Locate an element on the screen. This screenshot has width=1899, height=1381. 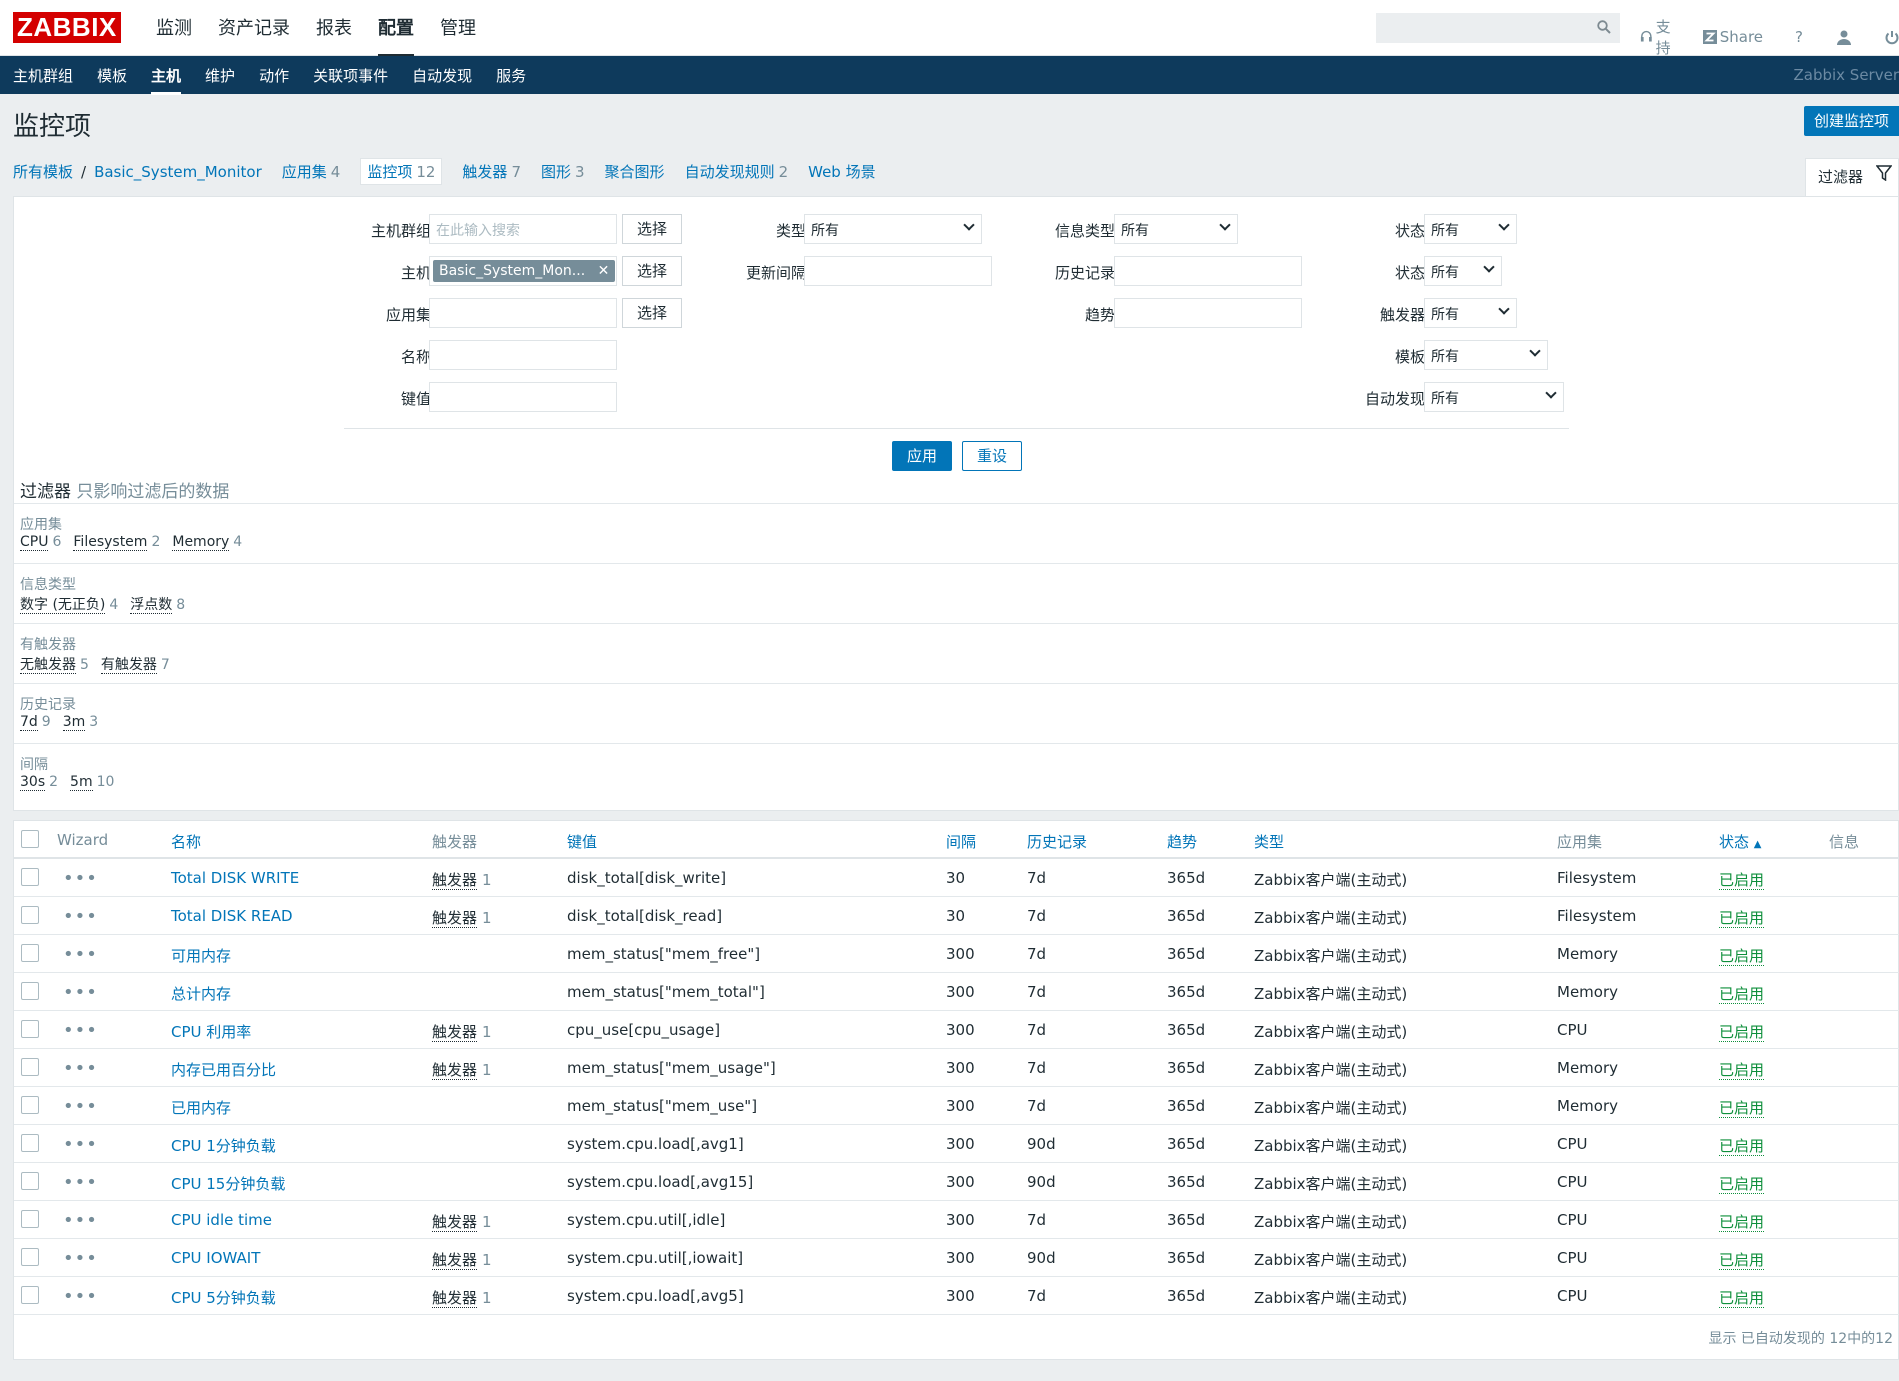
name-input is located at coordinates (523, 355).